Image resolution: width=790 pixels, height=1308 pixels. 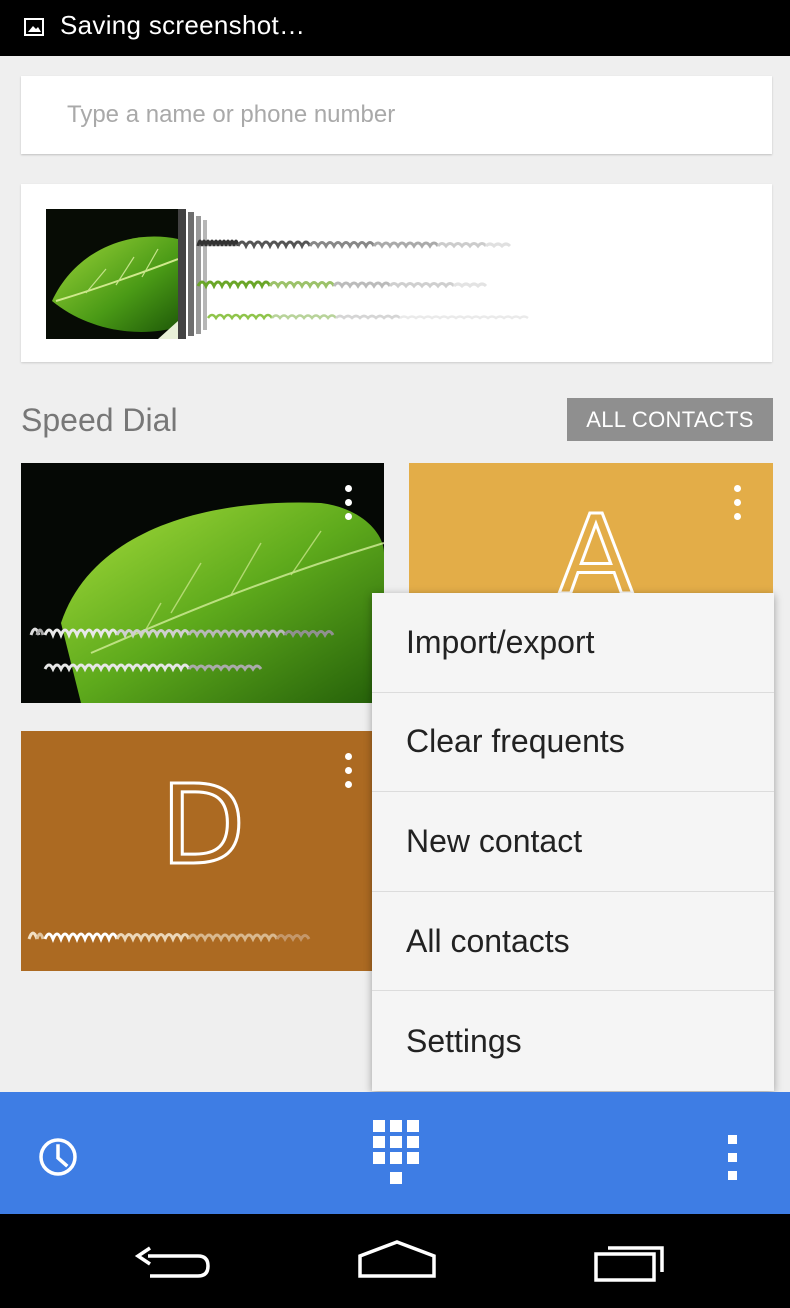 I want to click on dialpad-icon, so click(x=396, y=1154).